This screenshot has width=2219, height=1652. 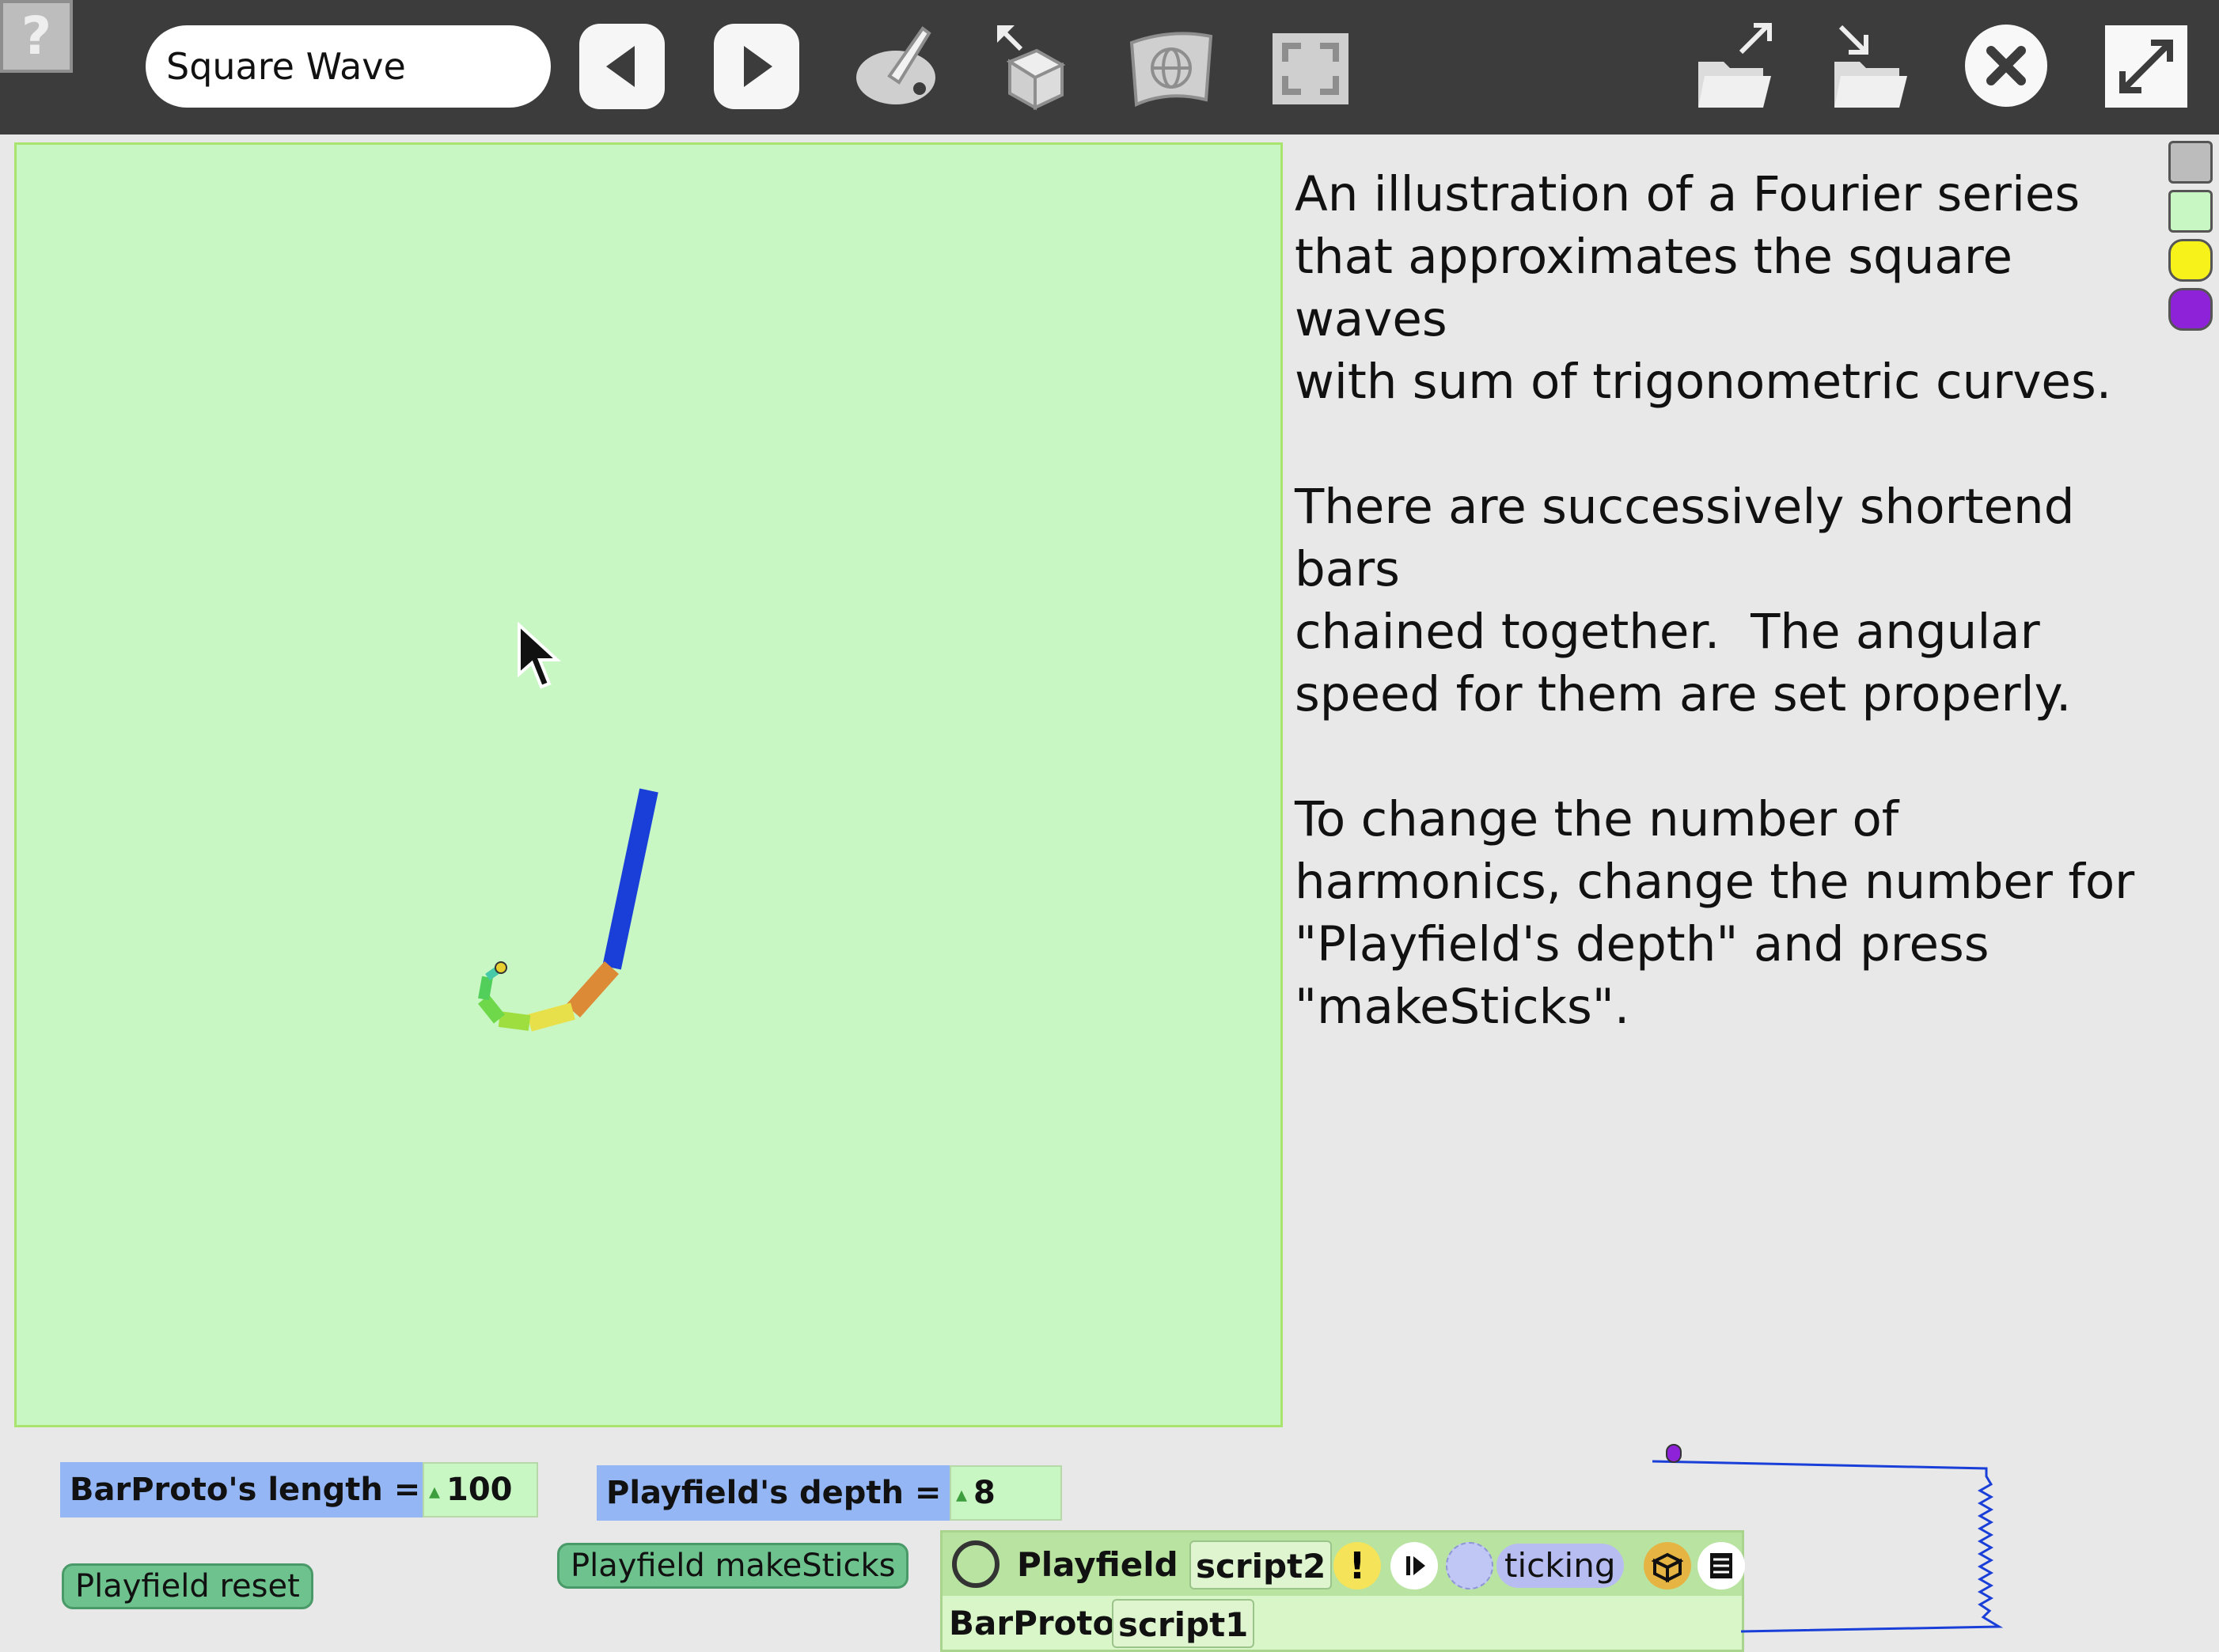 What do you see at coordinates (1828, 1547) in the screenshot?
I see `trace-line` at bounding box center [1828, 1547].